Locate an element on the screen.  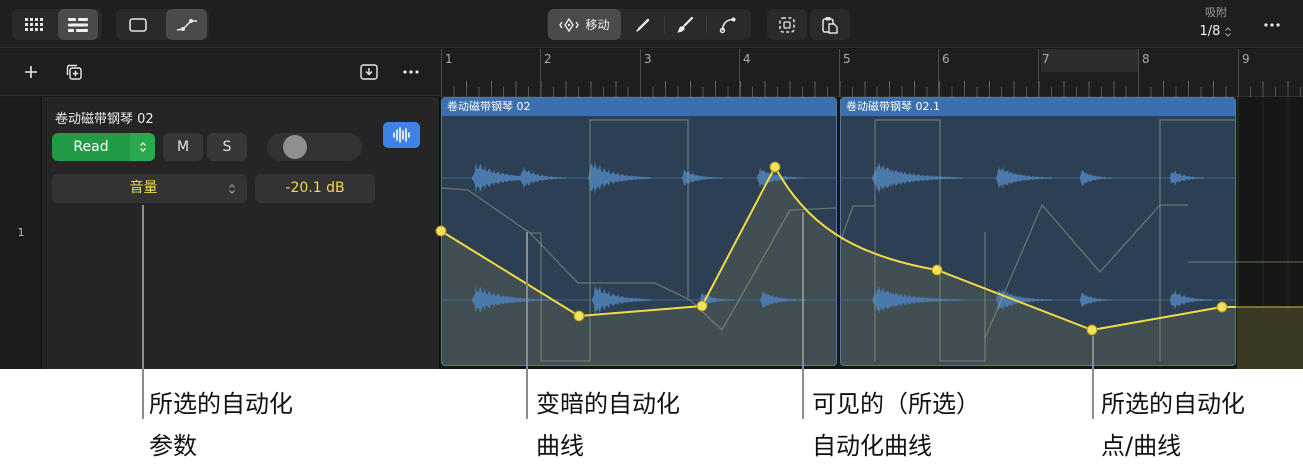
automation-icon is located at coordinates (186, 24).